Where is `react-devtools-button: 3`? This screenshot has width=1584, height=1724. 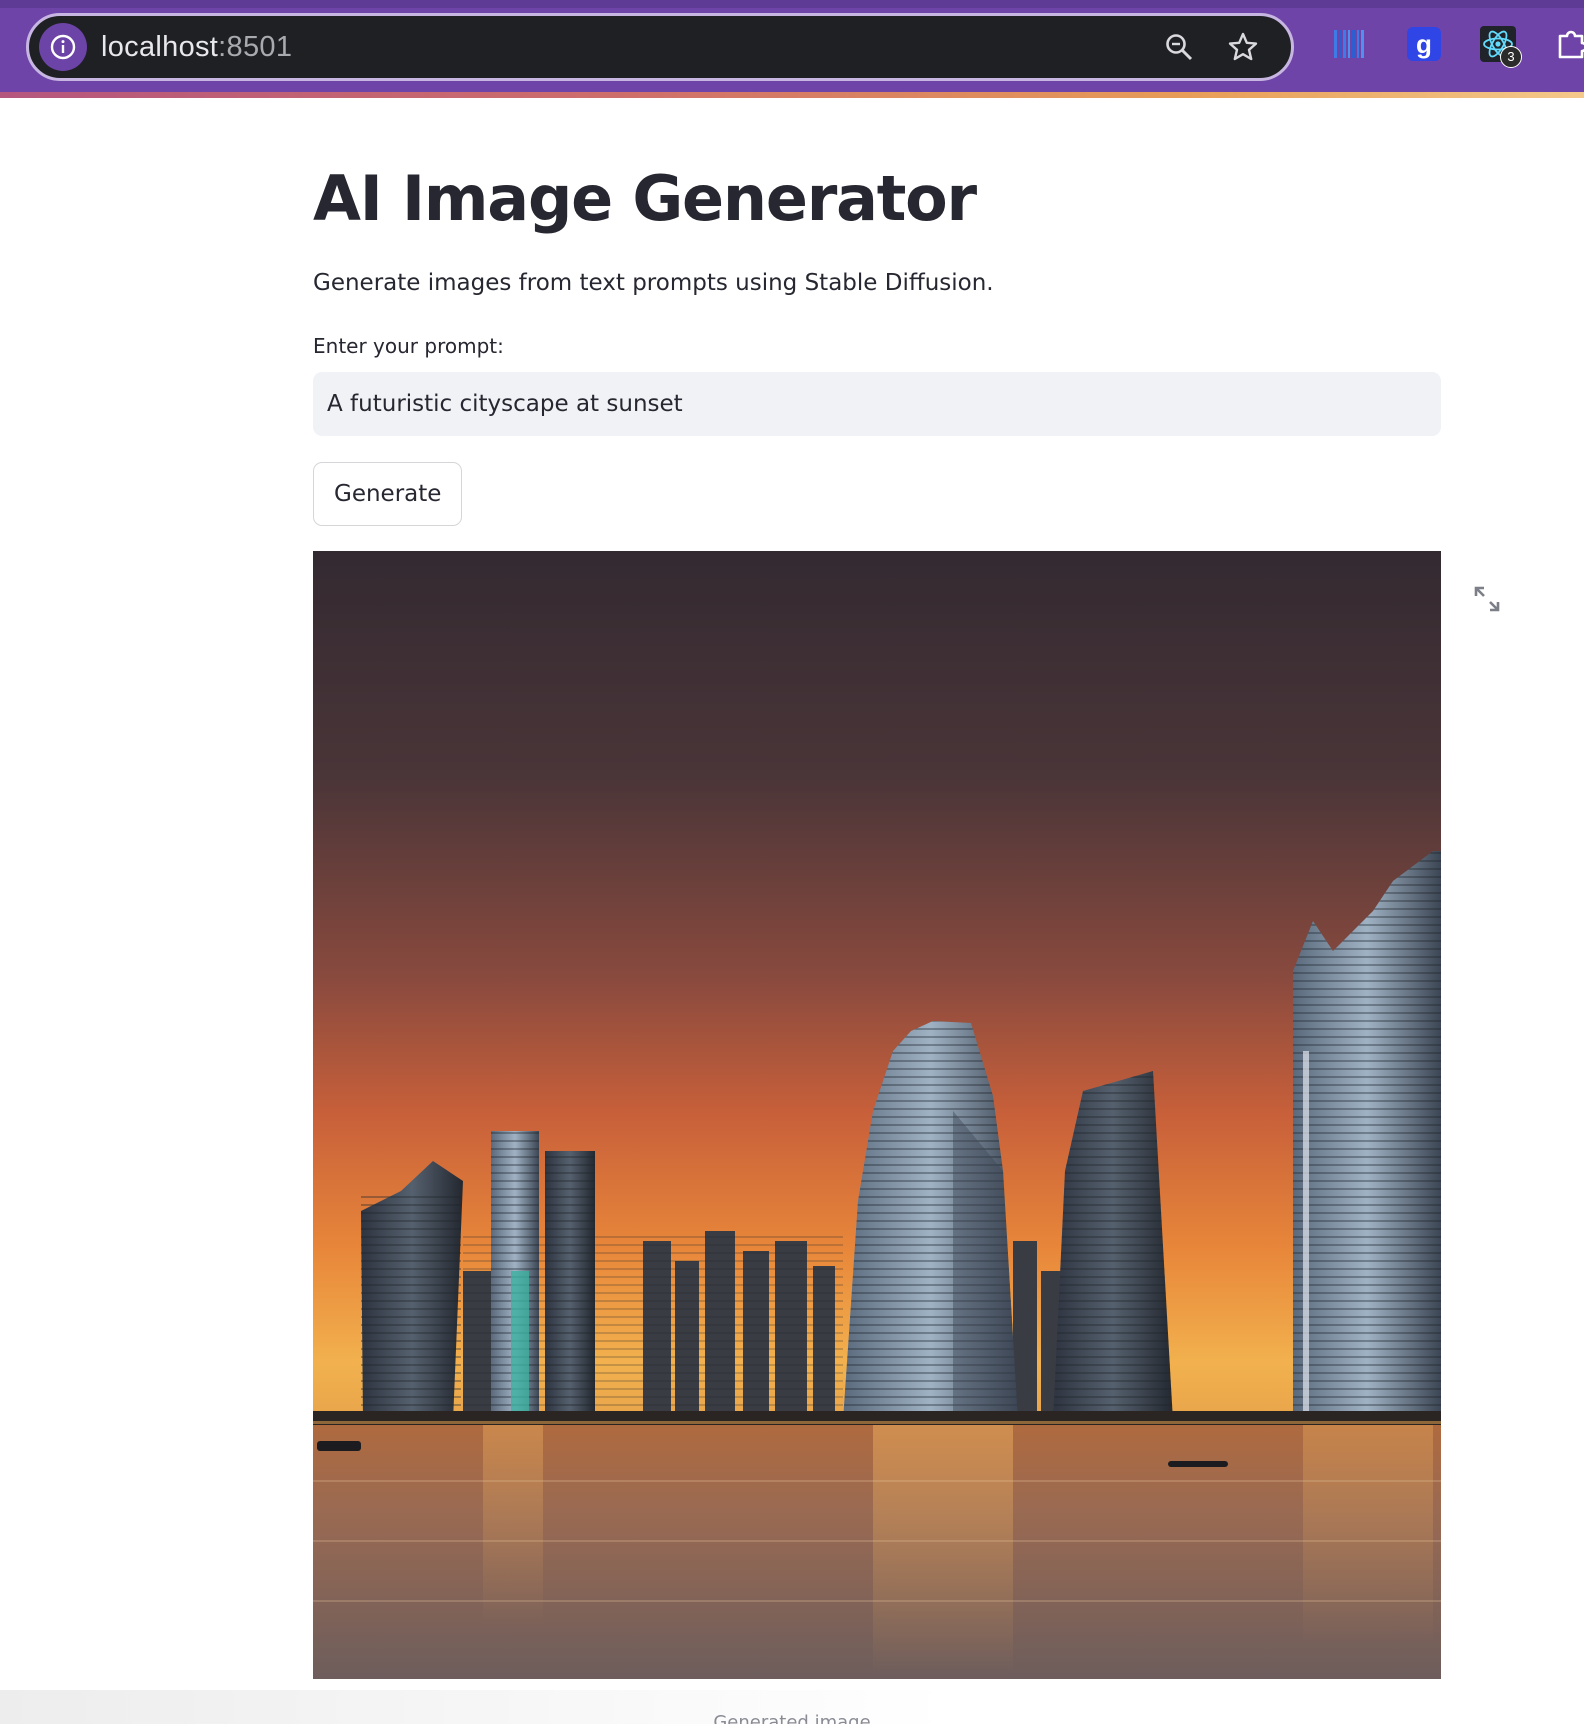 react-devtools-button: 3 is located at coordinates (1500, 46).